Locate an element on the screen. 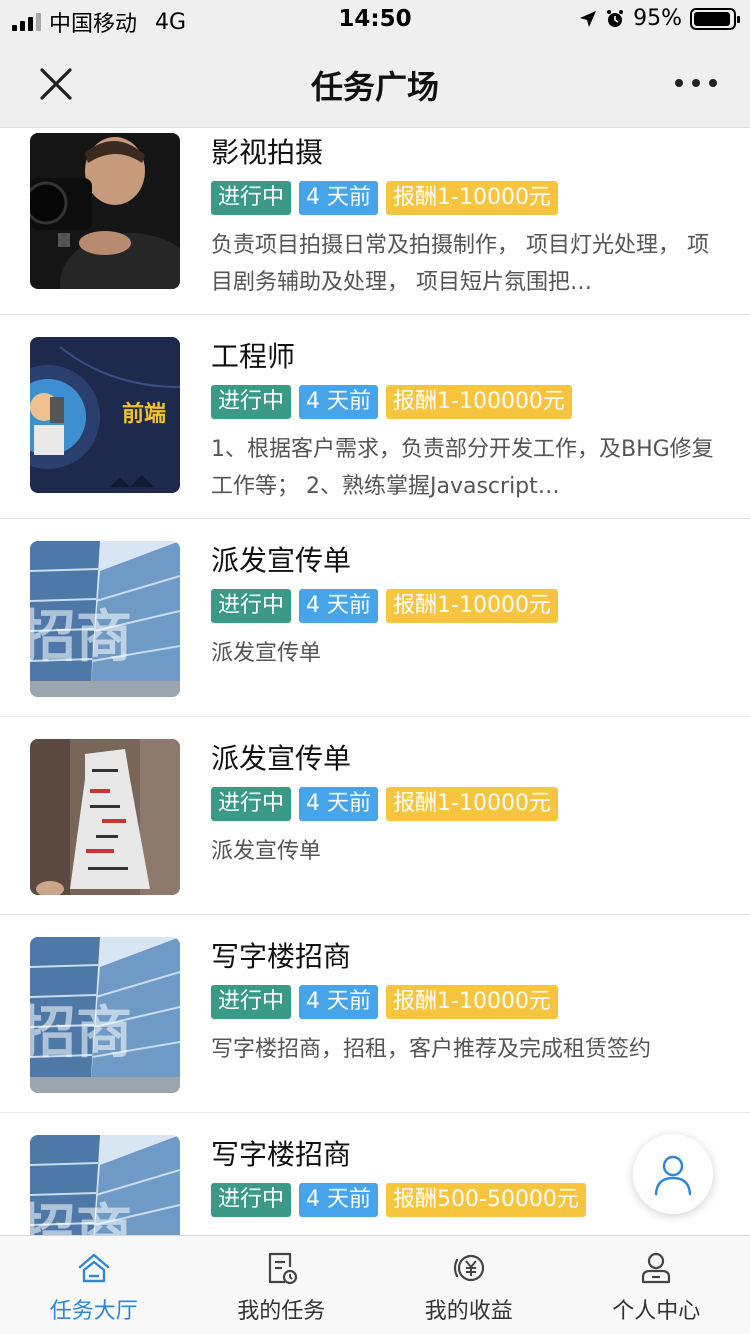  tab-my-tasks: 我的任务 is located at coordinates (282, 1285).